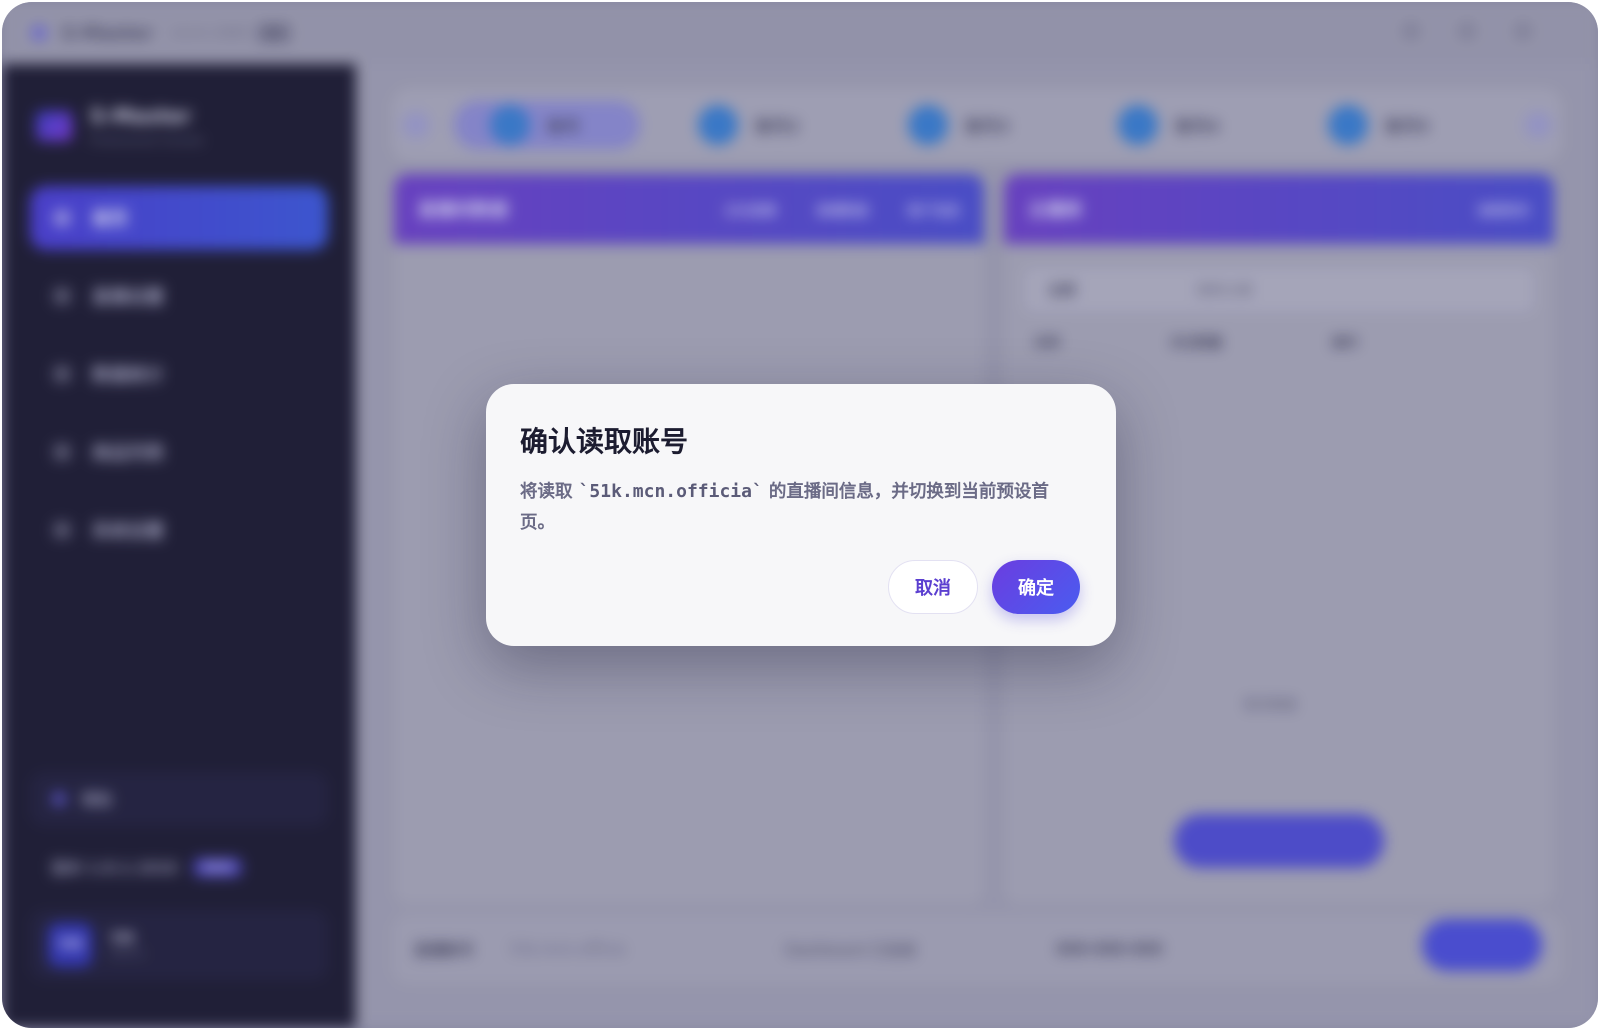  What do you see at coordinates (1036, 587) in the screenshot?
I see `confirm-button: 确定` at bounding box center [1036, 587].